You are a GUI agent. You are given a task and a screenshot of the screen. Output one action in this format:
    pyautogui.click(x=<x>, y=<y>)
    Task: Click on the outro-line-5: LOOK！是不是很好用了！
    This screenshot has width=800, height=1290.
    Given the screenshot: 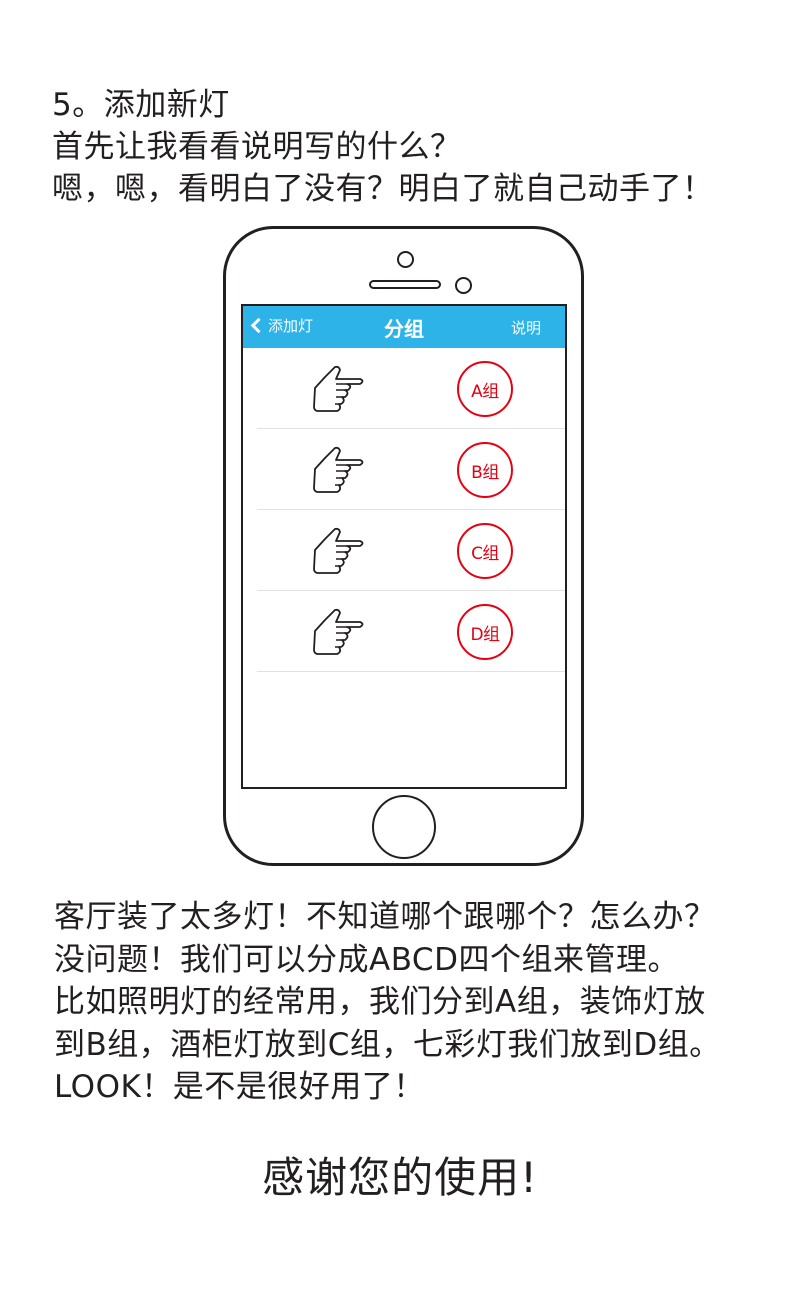 What is the action you would take?
    pyautogui.click(x=239, y=1087)
    